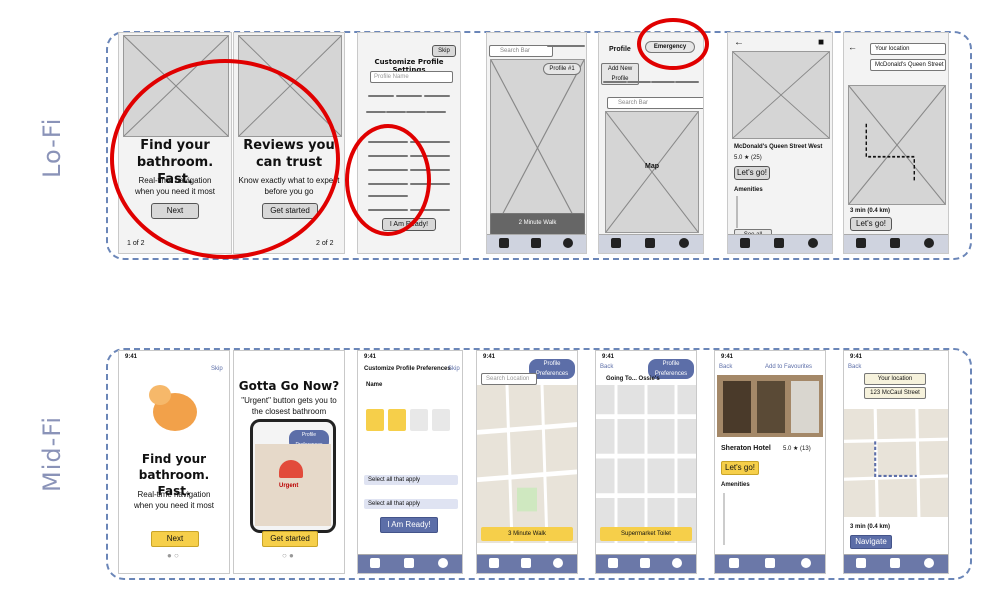  Describe the element at coordinates (444, 51) in the screenshot. I see `skip-button: Skip` at that location.